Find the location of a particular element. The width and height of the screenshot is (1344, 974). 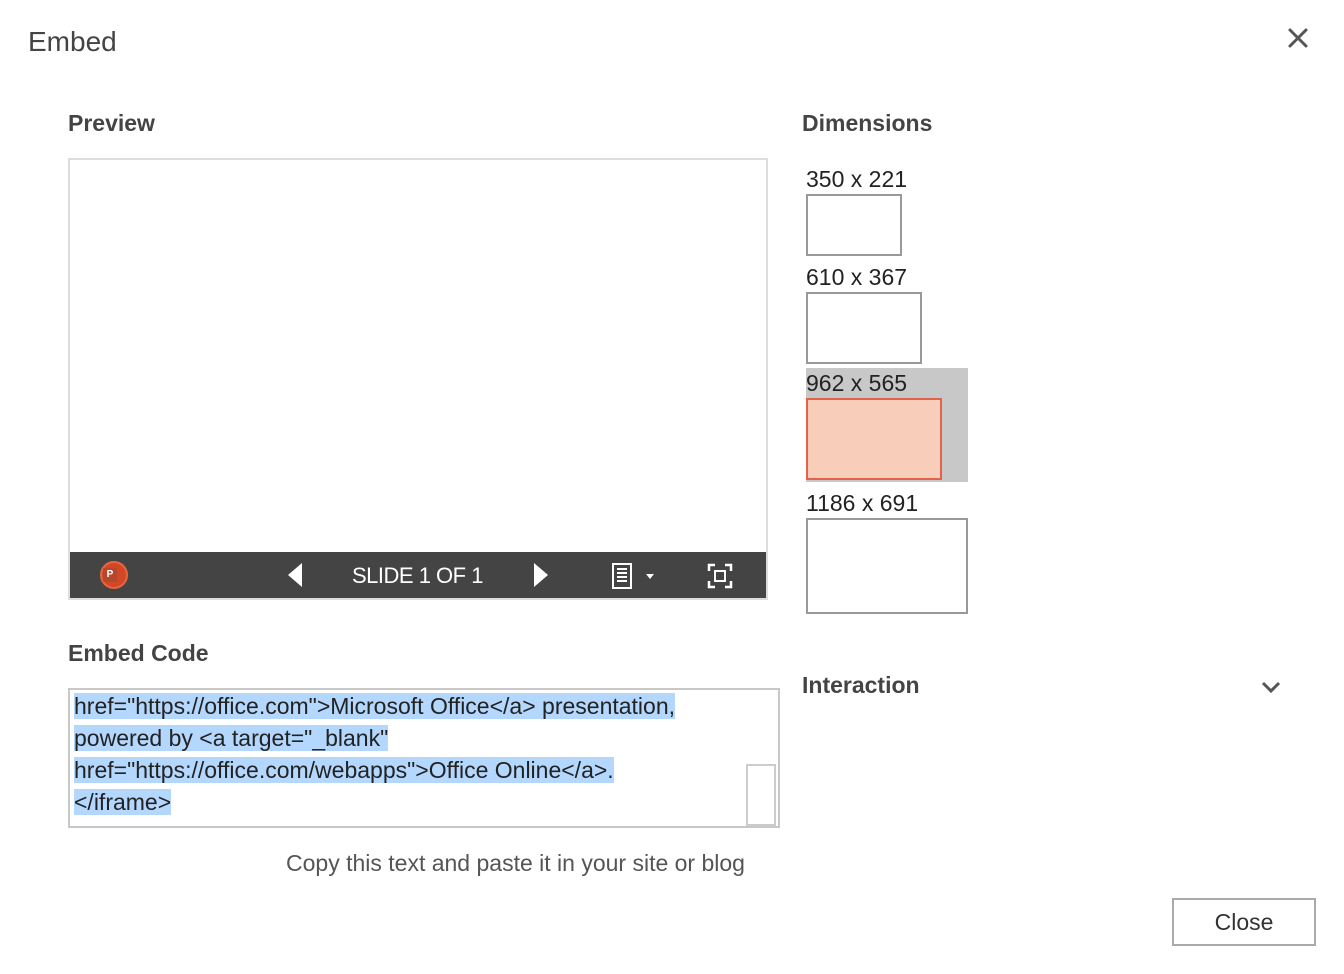

dimension-label: 350 x 221 is located at coordinates (857, 179).